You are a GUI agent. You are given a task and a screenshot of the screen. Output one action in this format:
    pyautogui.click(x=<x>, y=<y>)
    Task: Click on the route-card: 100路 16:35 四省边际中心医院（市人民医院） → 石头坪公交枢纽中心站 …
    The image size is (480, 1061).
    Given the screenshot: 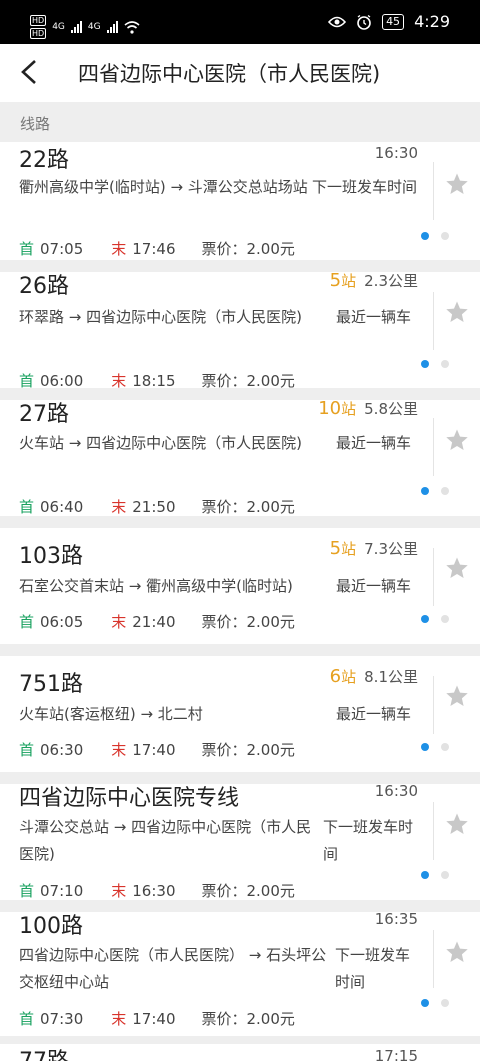 What is the action you would take?
    pyautogui.click(x=240, y=973)
    